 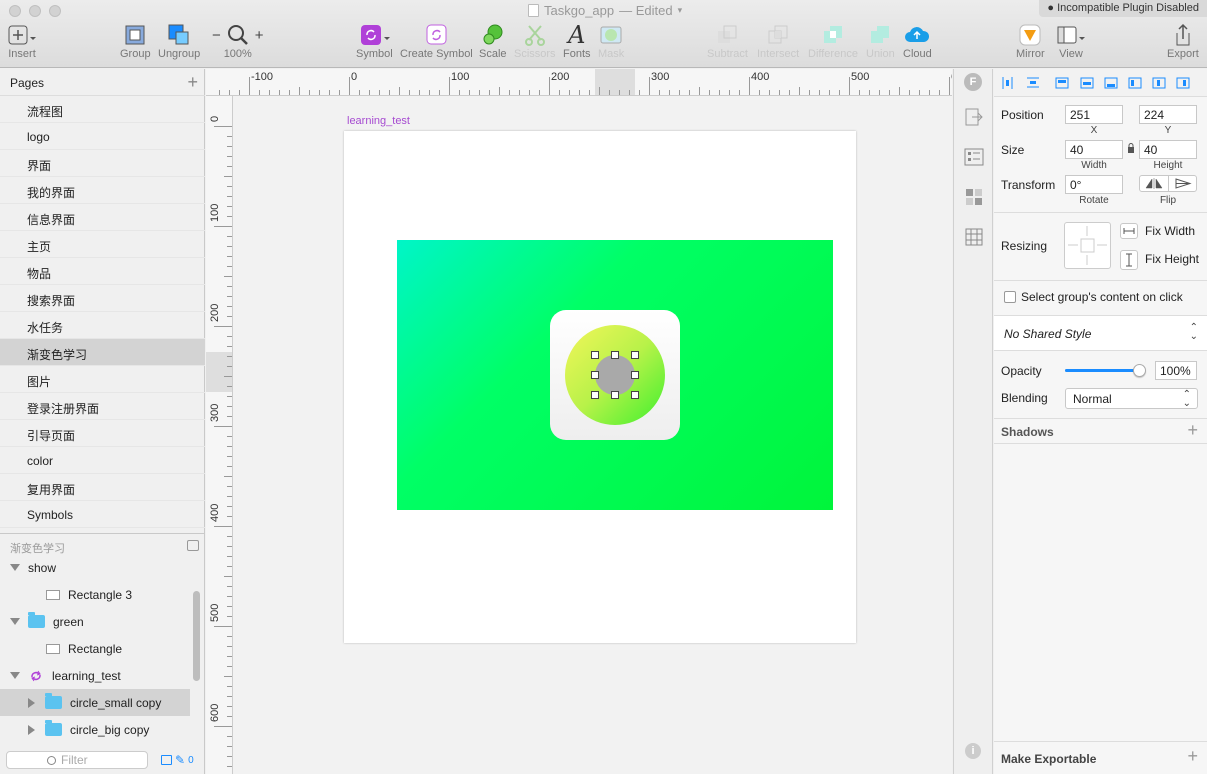 What do you see at coordinates (615, 395) in the screenshot?
I see `resize-handle-s` at bounding box center [615, 395].